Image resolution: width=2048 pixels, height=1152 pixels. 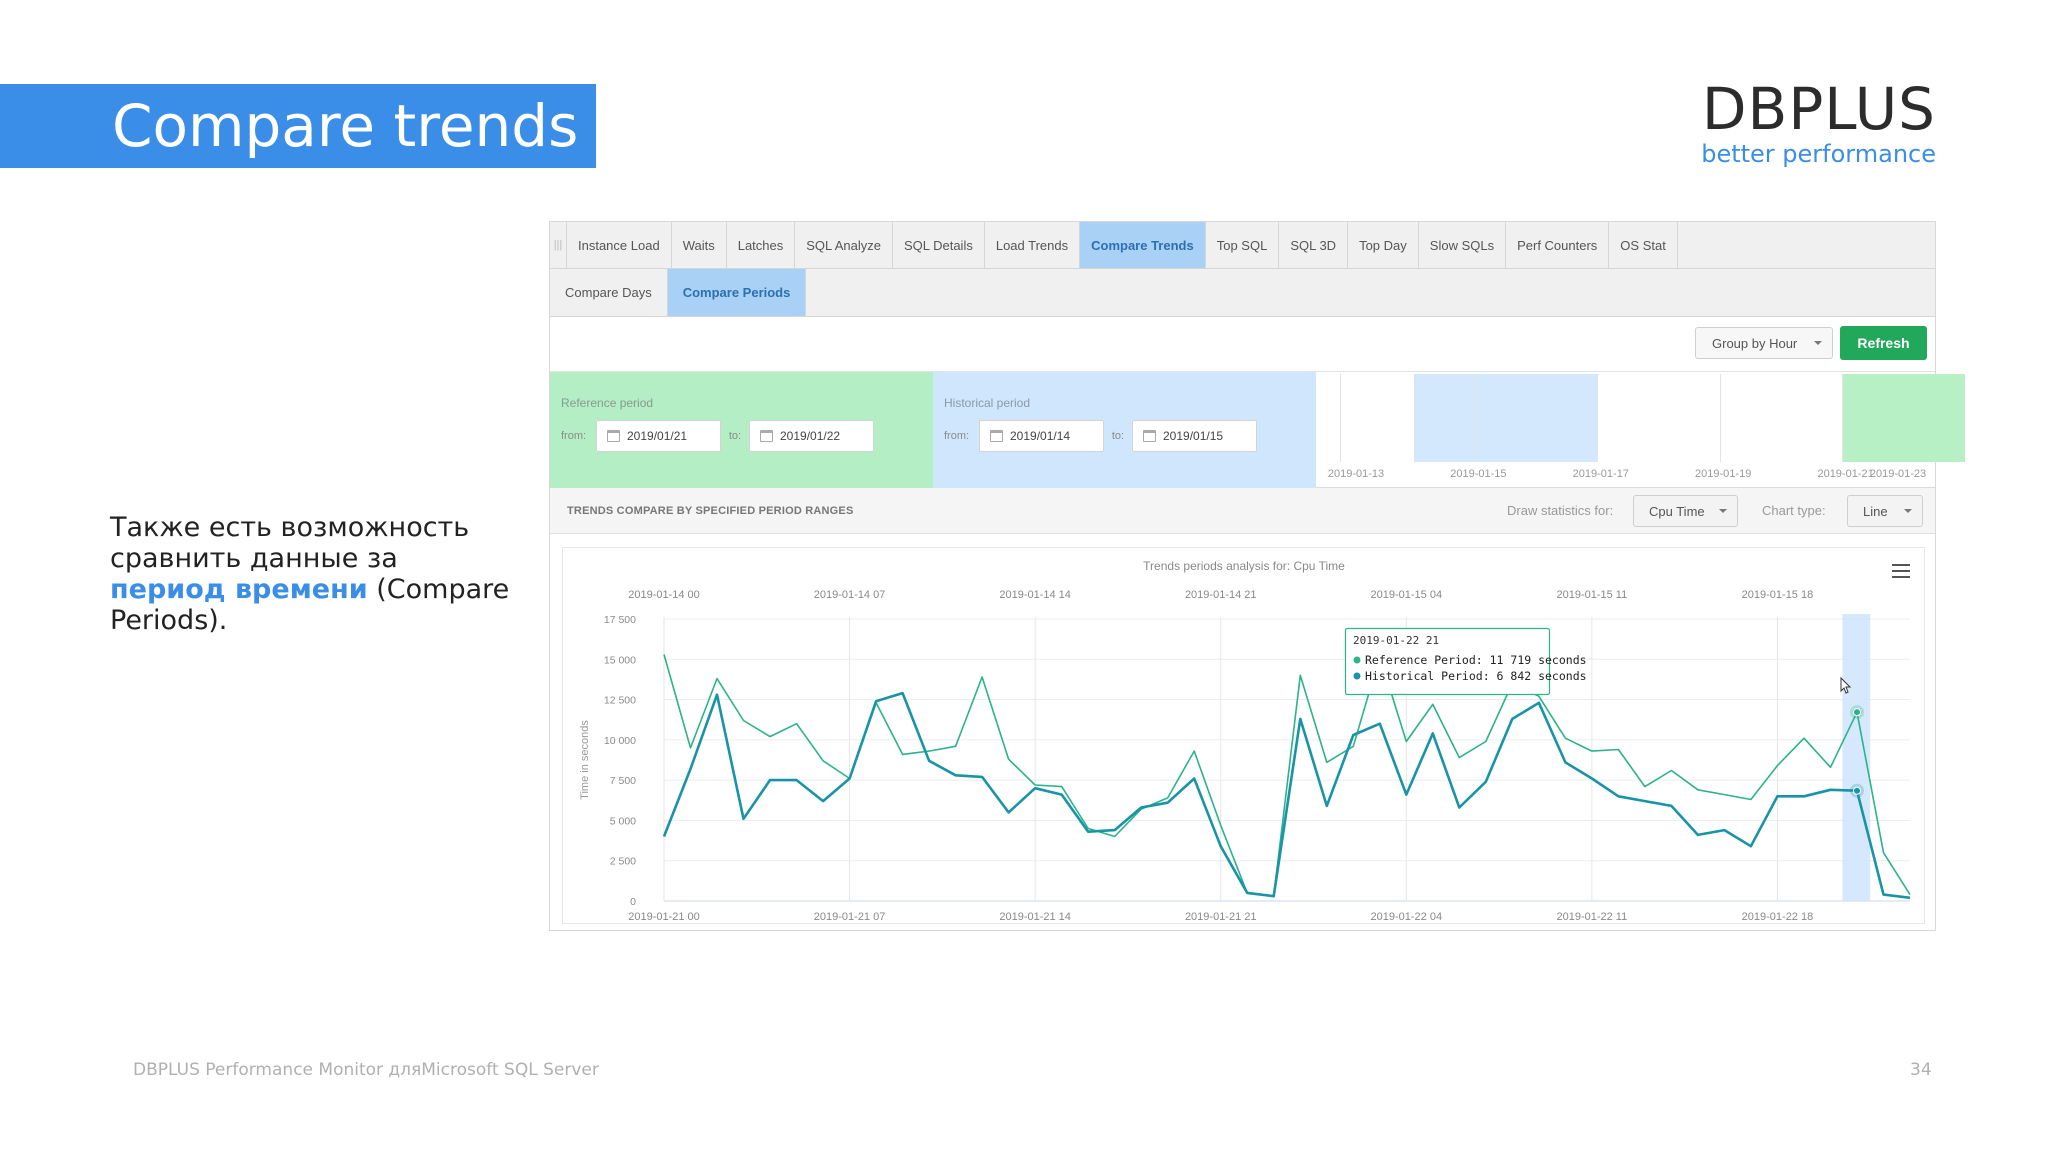 I want to click on tooltip-historical: Historical Period: 6 842 seconds, so click(x=1476, y=676).